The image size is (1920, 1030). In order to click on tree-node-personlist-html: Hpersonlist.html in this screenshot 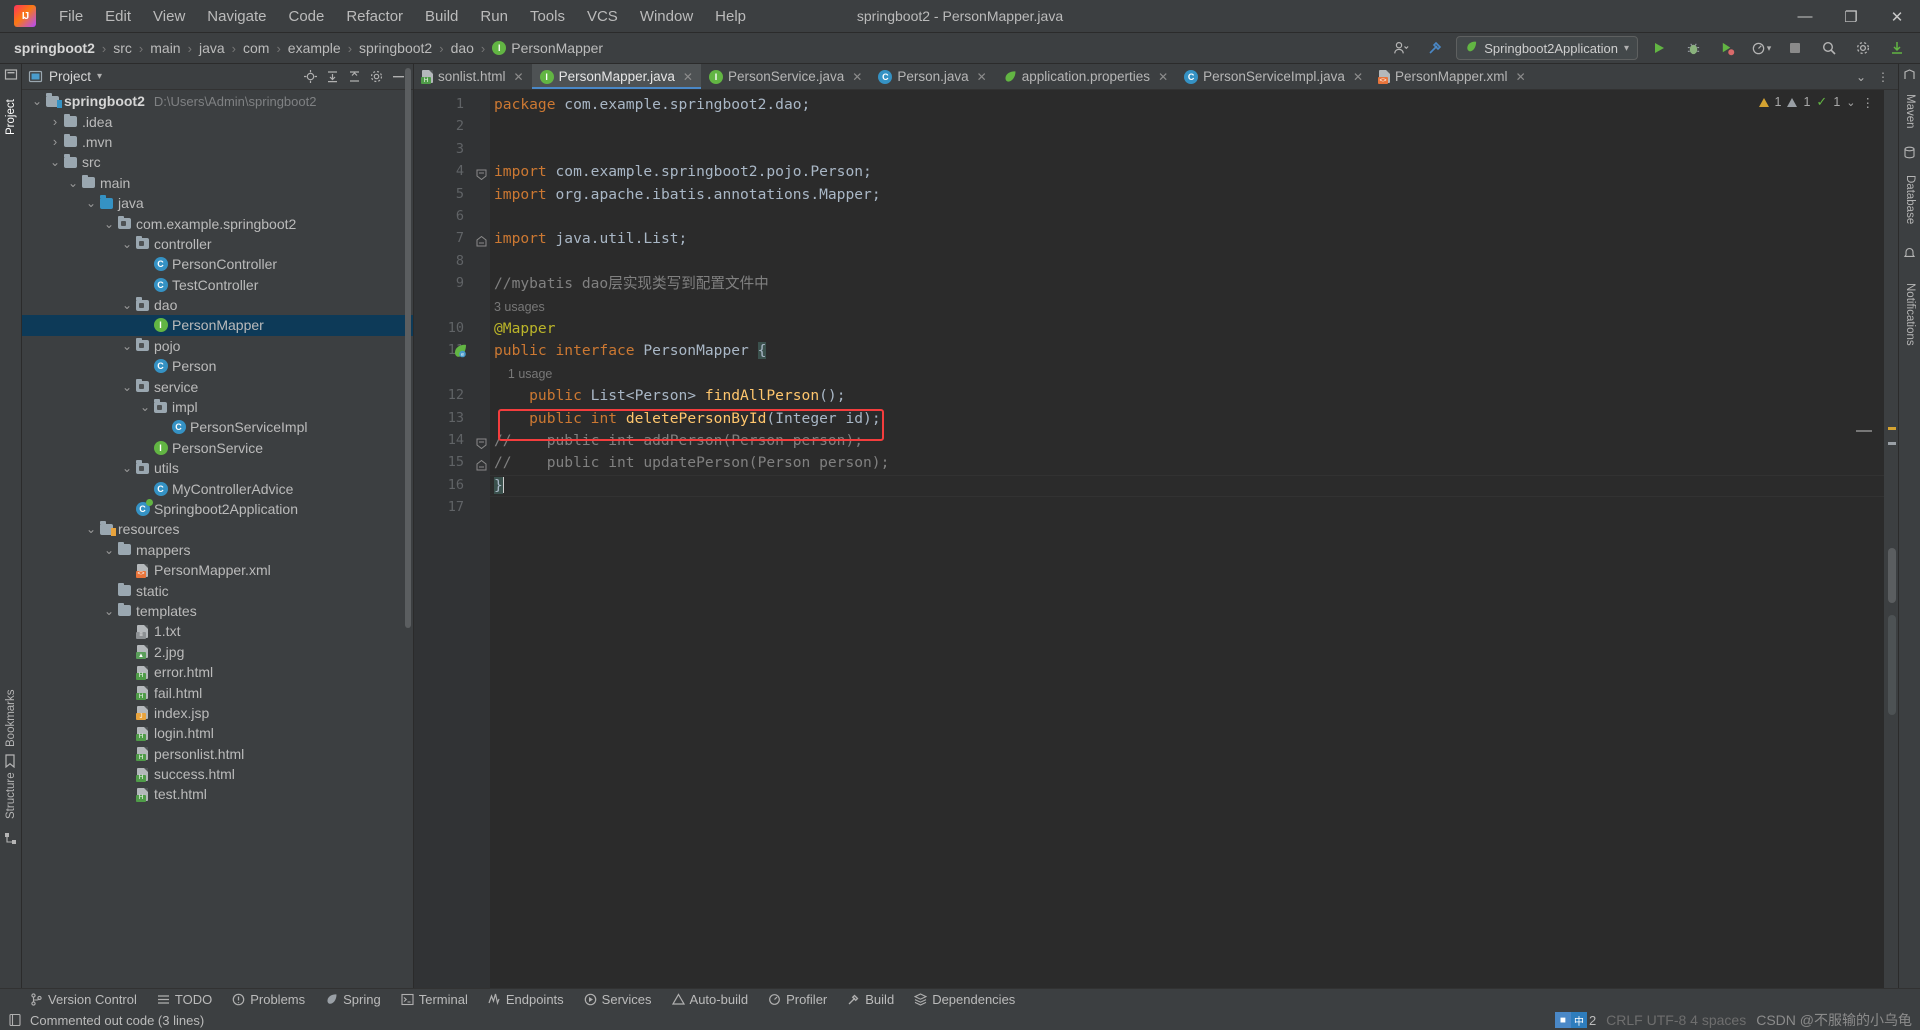, I will do `click(217, 754)`.